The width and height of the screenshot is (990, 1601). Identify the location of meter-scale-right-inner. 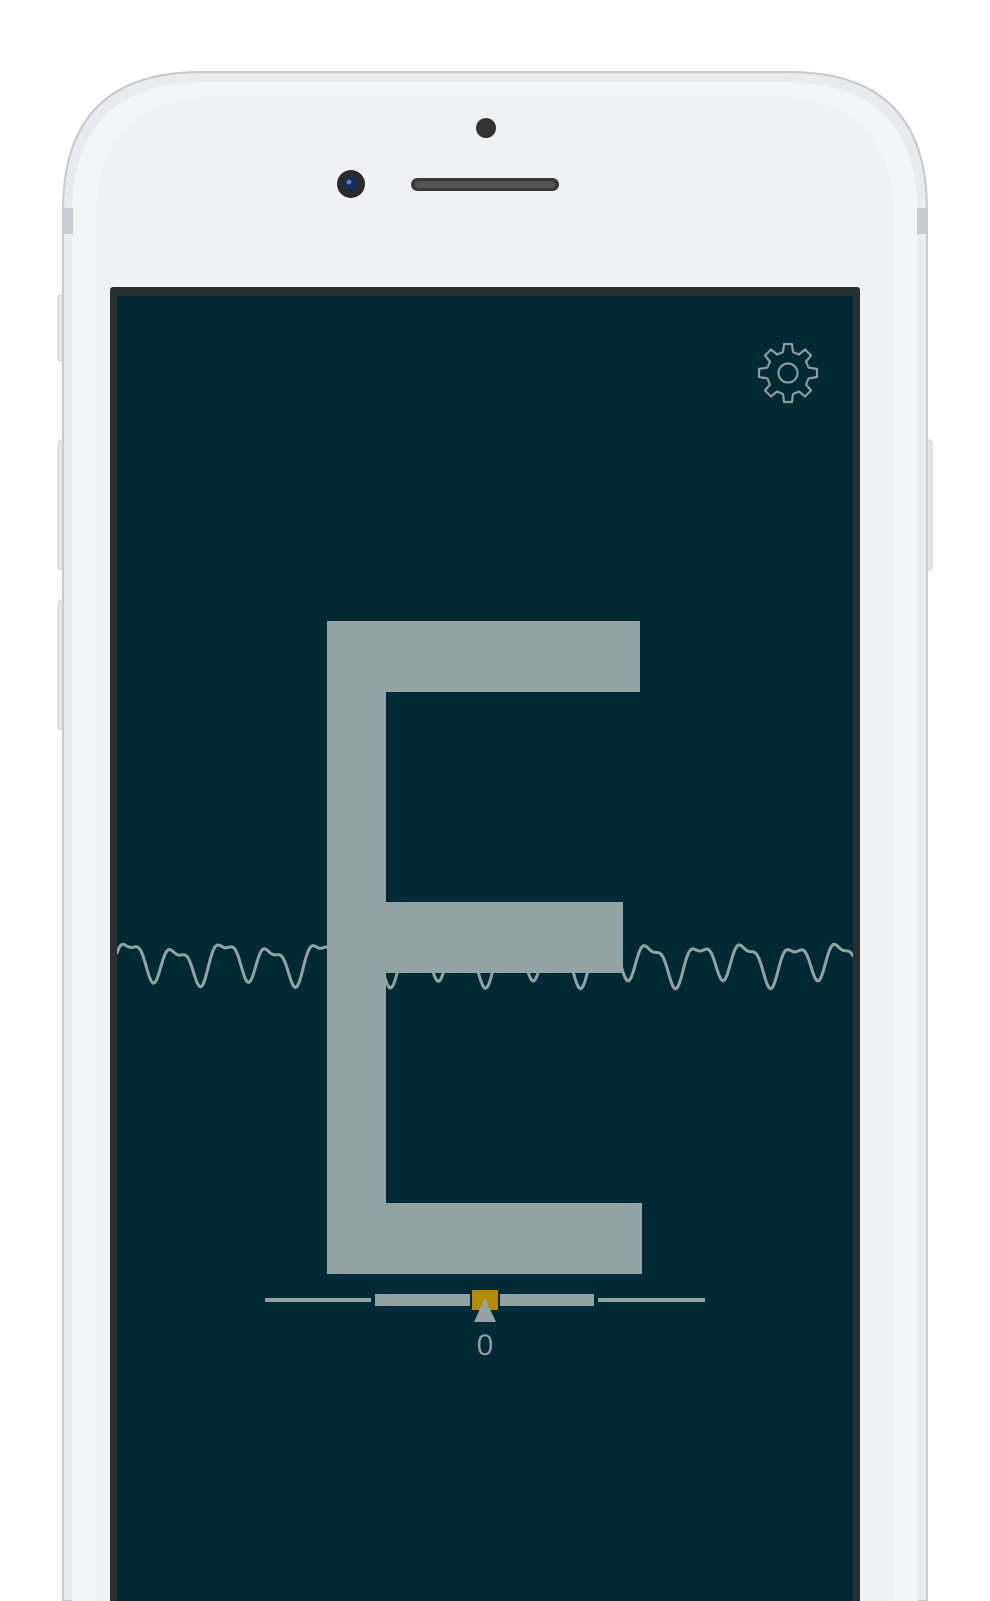
(547, 1300).